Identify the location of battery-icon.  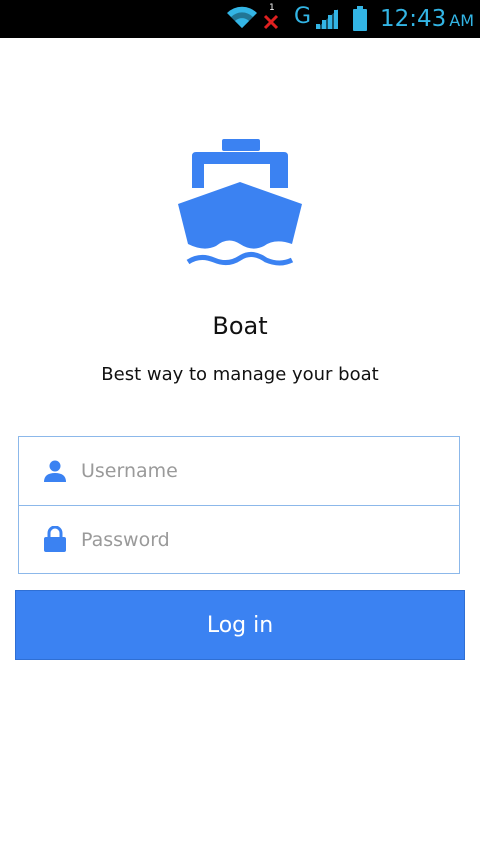
(360, 18).